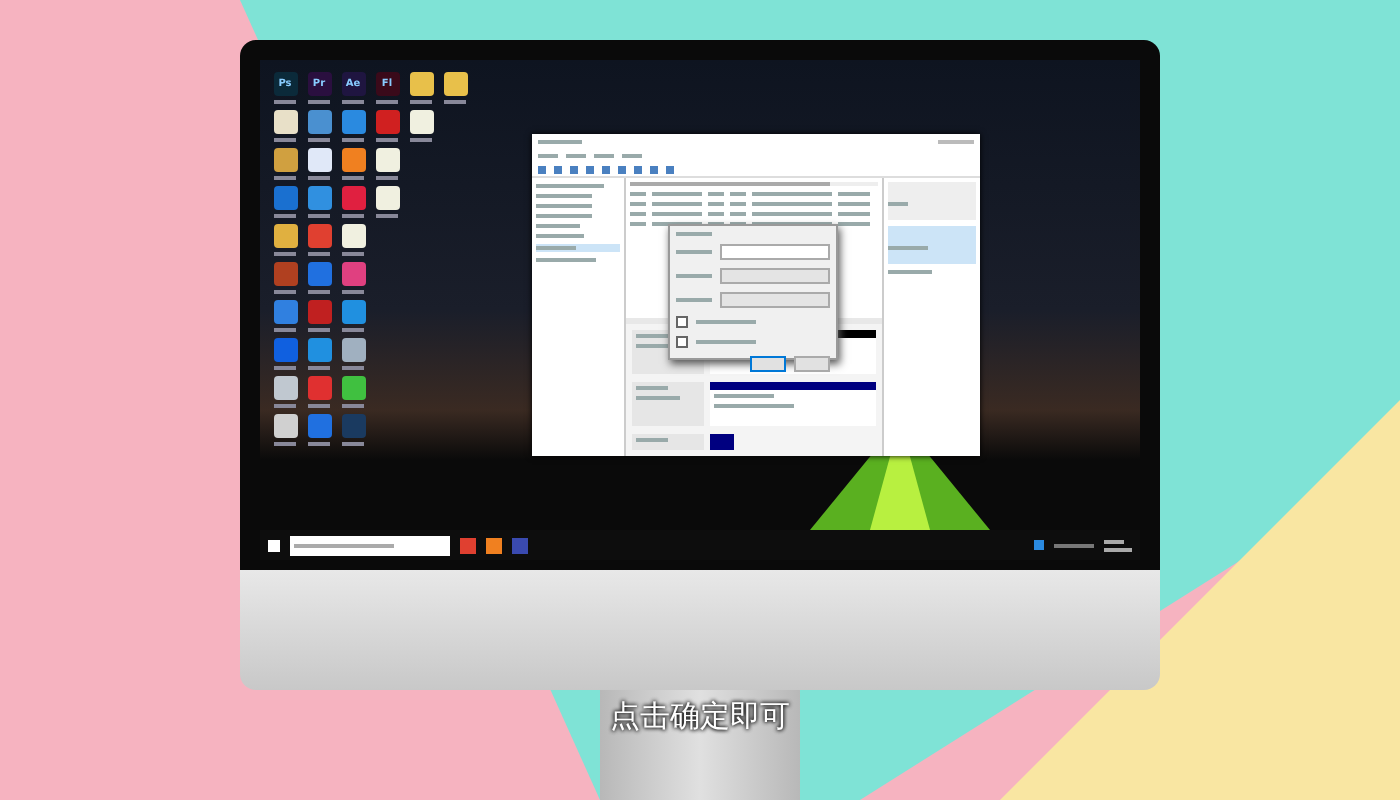 The image size is (1400, 800). What do you see at coordinates (722, 442) in the screenshot?
I see `partition-block` at bounding box center [722, 442].